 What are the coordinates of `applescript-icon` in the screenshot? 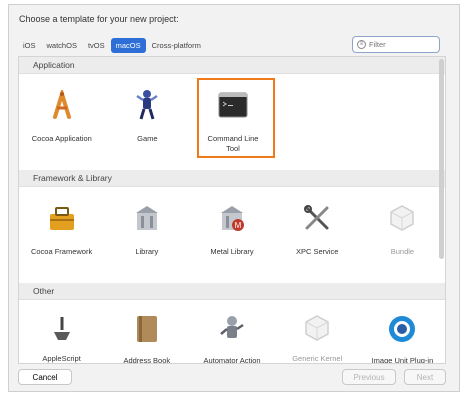 It's located at (62, 328).